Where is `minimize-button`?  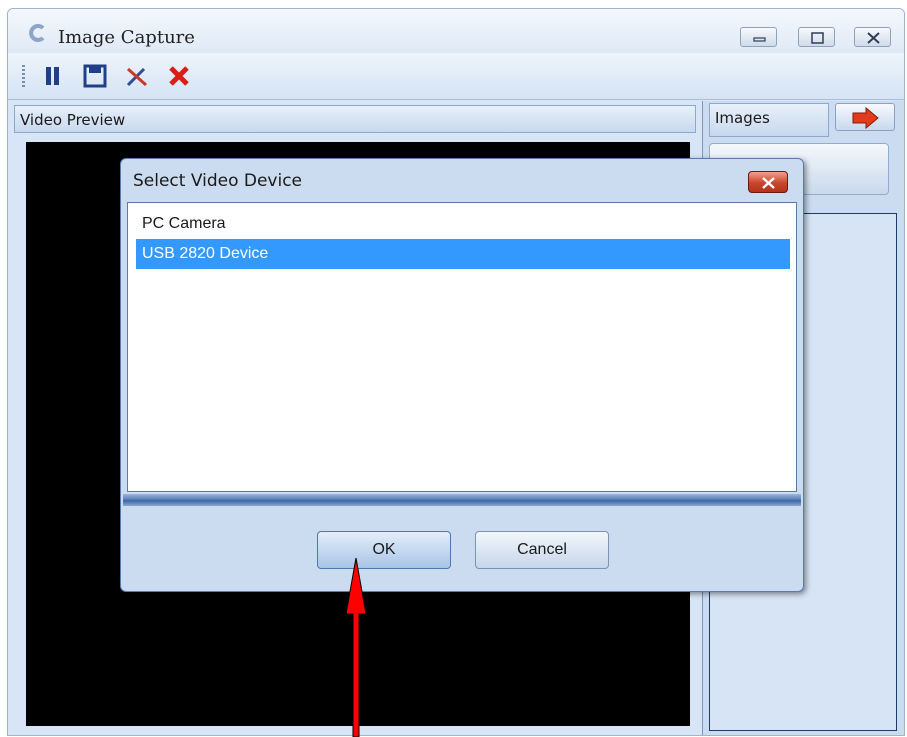
minimize-button is located at coordinates (758, 37).